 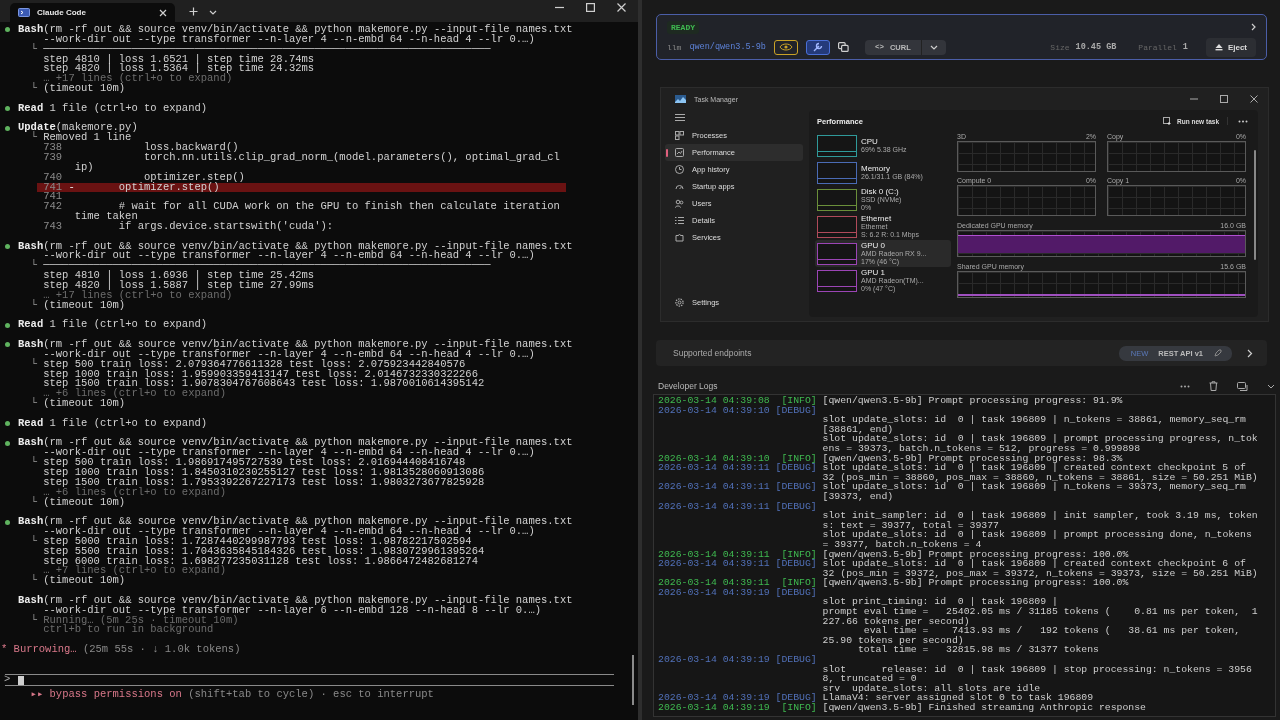 I want to click on chart-icon, so click(x=679, y=152).